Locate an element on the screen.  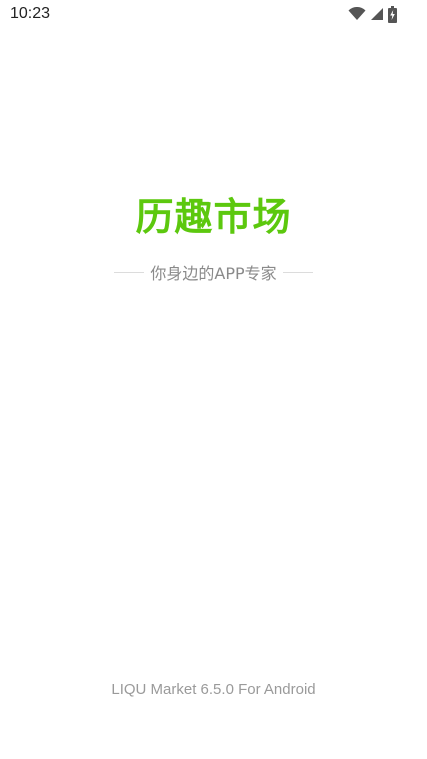
brand-logo: 历趣市场 is located at coordinates (213, 213).